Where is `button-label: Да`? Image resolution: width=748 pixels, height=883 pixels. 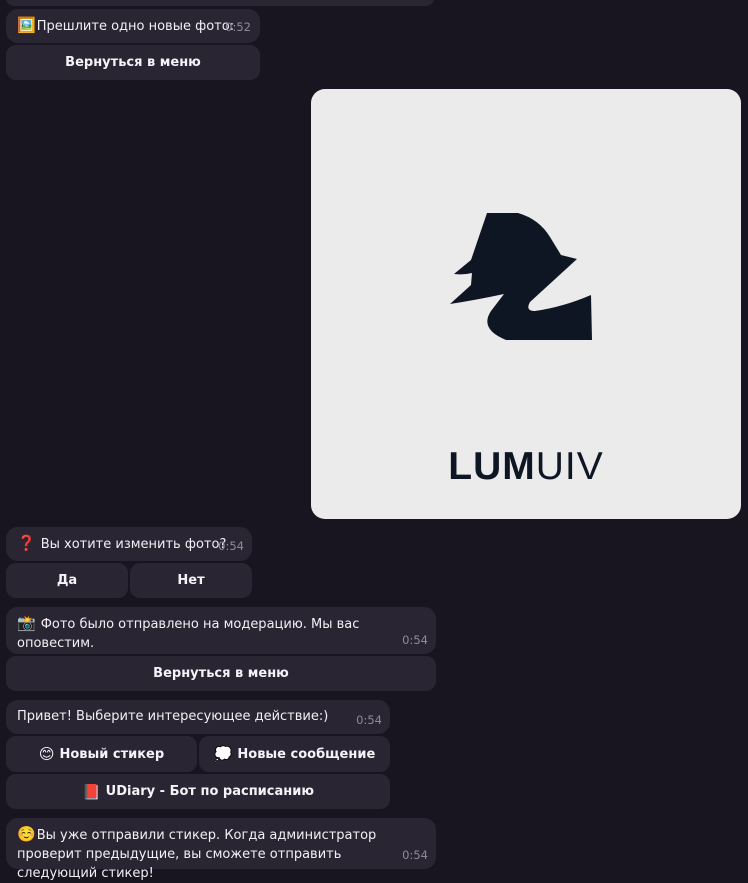
button-label: Да is located at coordinates (67, 580).